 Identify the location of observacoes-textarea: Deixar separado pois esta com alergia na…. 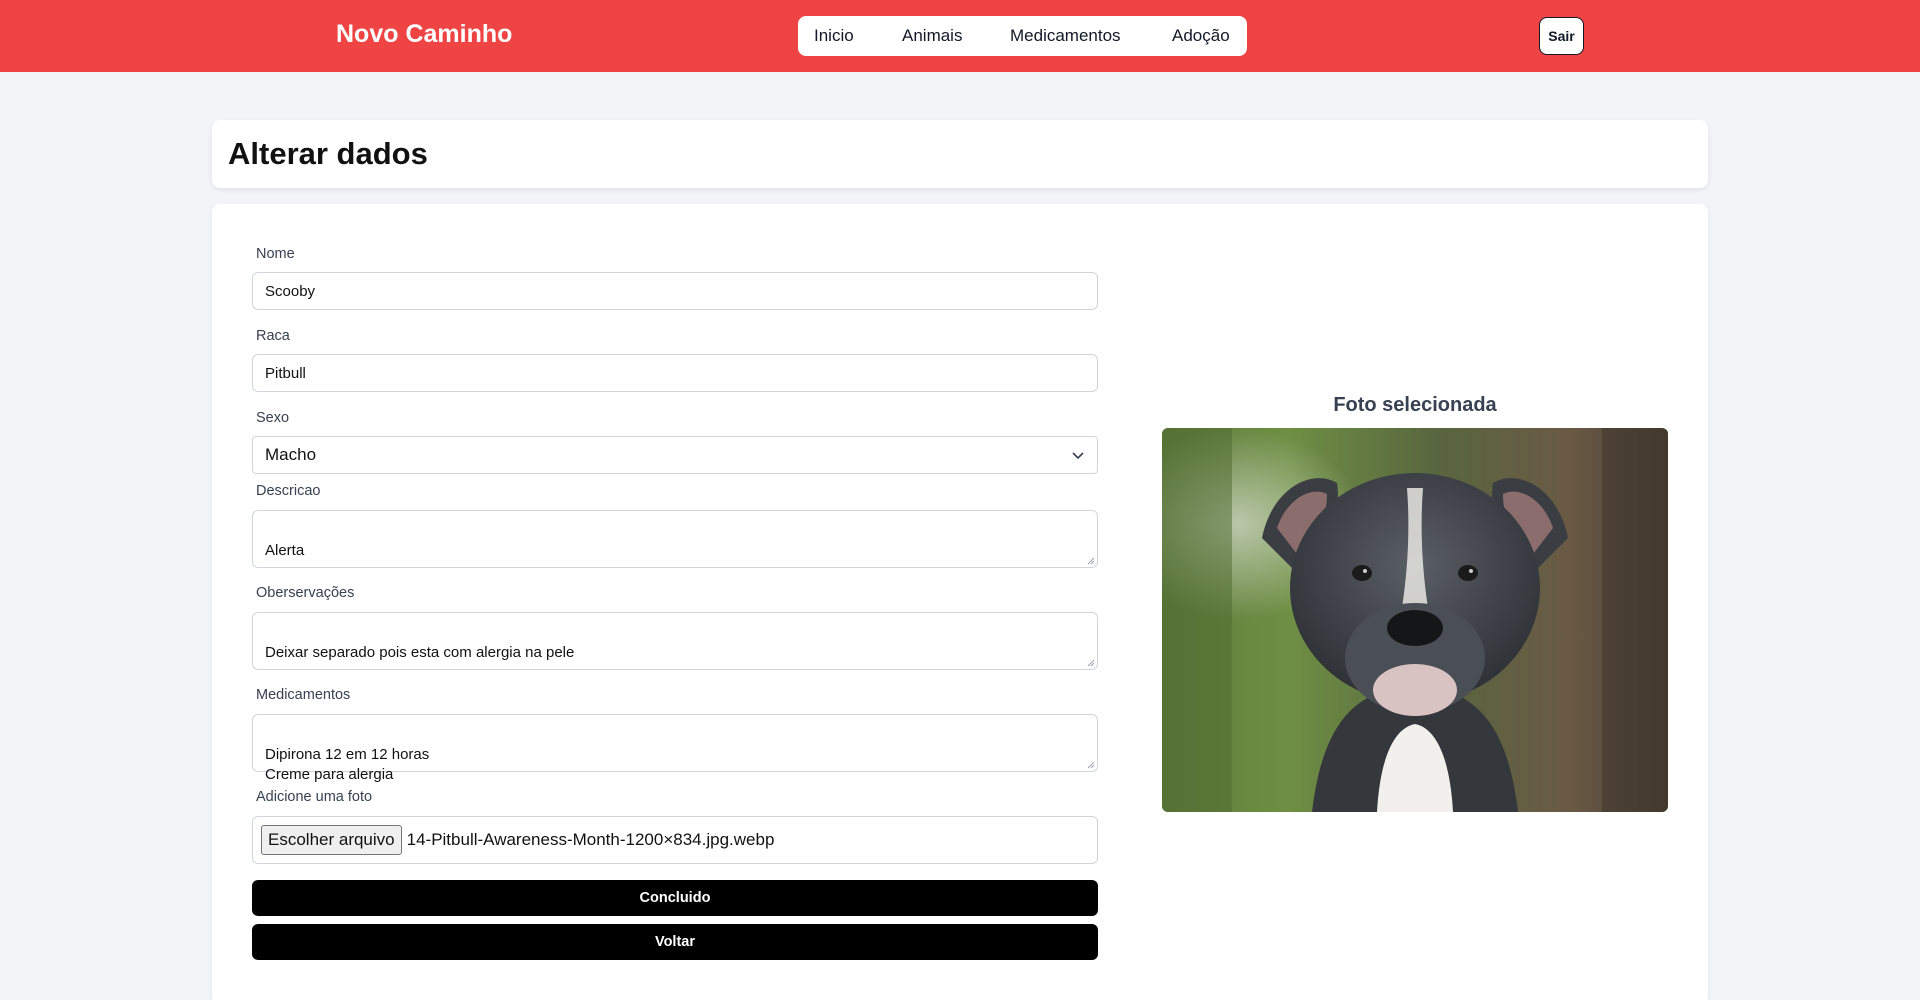
(675, 641).